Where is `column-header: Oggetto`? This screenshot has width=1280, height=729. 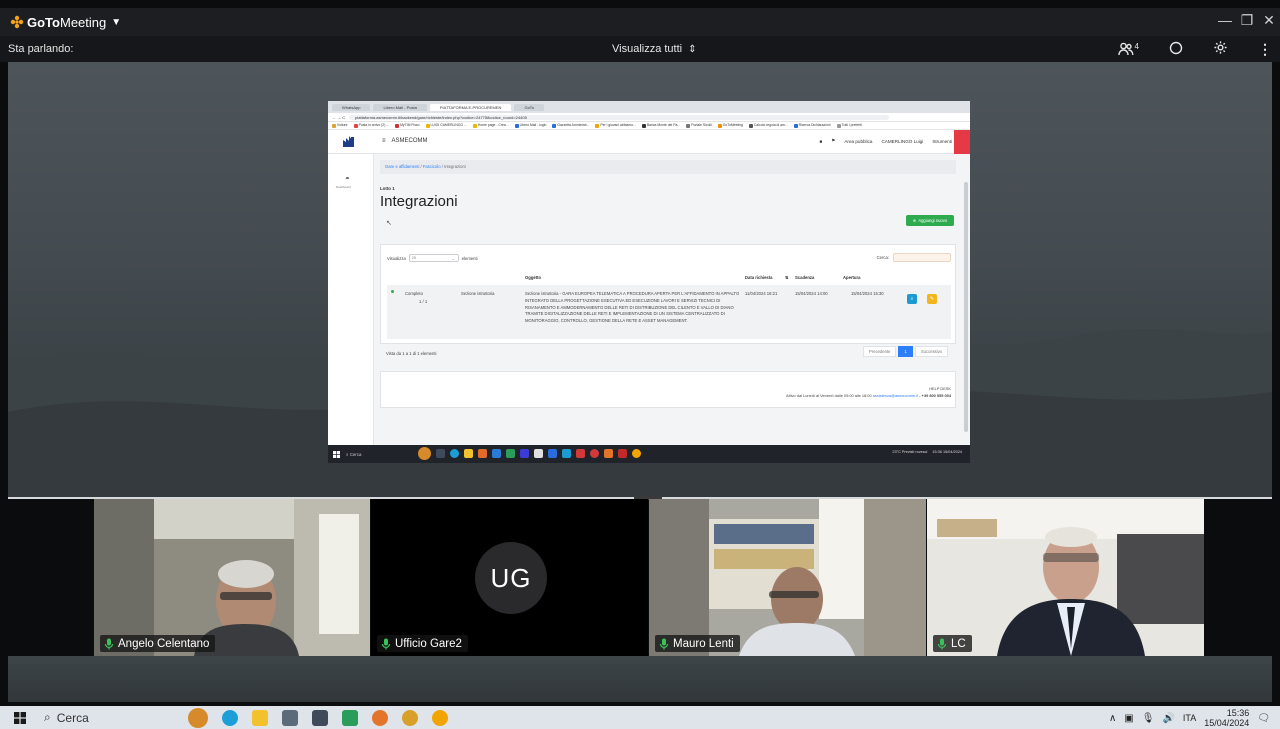
column-header: Oggetto is located at coordinates (533, 277).